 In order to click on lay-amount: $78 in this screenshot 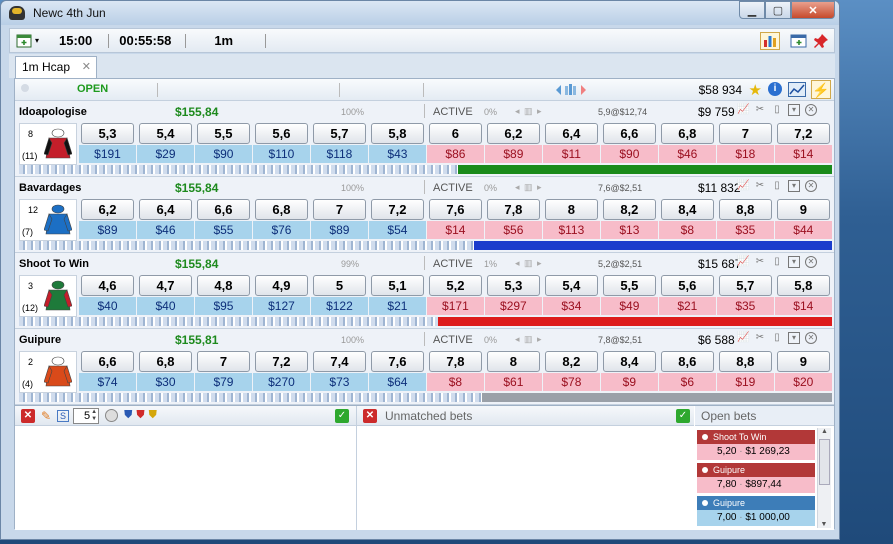, I will do `click(571, 382)`.